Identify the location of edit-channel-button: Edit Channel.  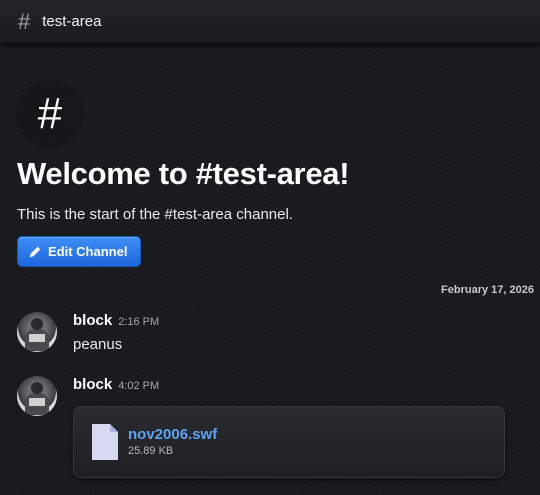
(79, 251).